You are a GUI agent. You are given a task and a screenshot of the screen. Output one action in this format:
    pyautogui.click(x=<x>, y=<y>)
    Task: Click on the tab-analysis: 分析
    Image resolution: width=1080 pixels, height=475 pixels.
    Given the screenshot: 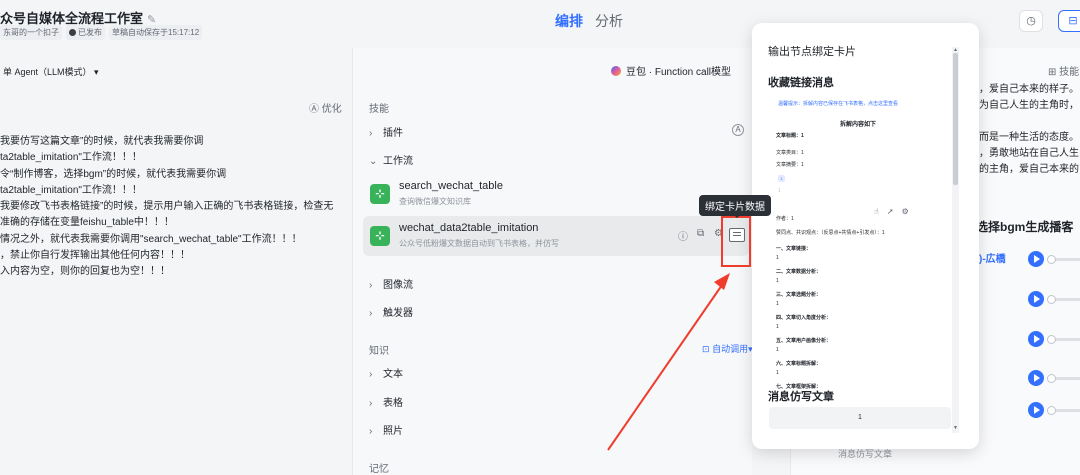 What is the action you would take?
    pyautogui.click(x=609, y=21)
    